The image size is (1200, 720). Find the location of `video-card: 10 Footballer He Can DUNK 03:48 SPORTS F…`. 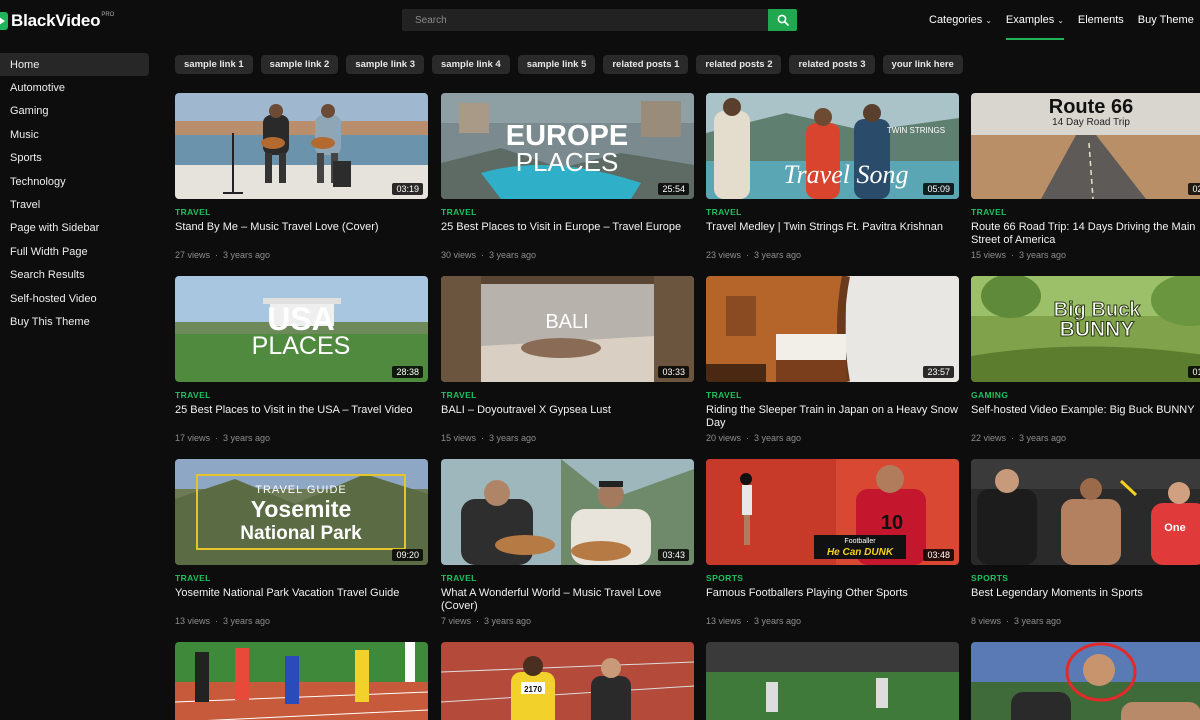

video-card: 10 Footballer He Can DUNK 03:48 SPORTS F… is located at coordinates (832, 542).